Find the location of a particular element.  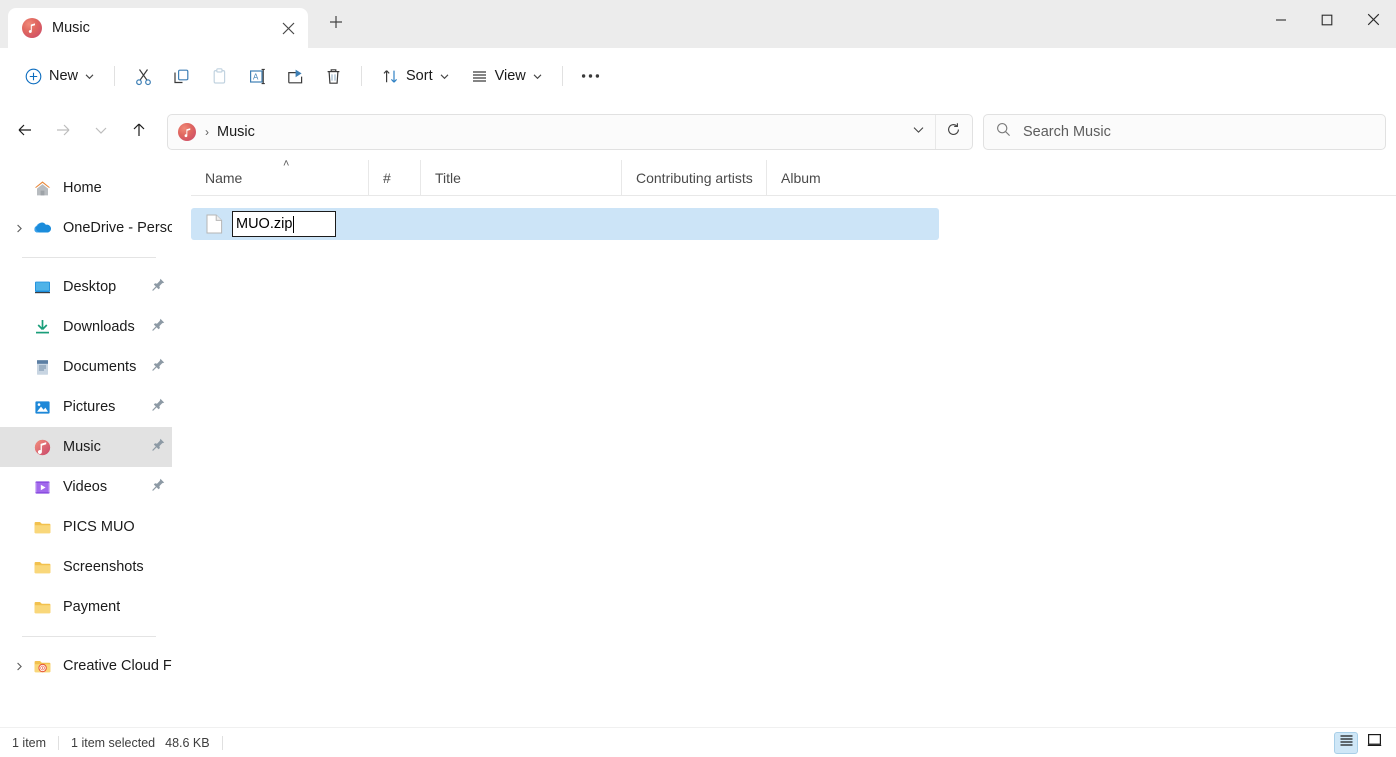

details-view-button is located at coordinates (1346, 742).